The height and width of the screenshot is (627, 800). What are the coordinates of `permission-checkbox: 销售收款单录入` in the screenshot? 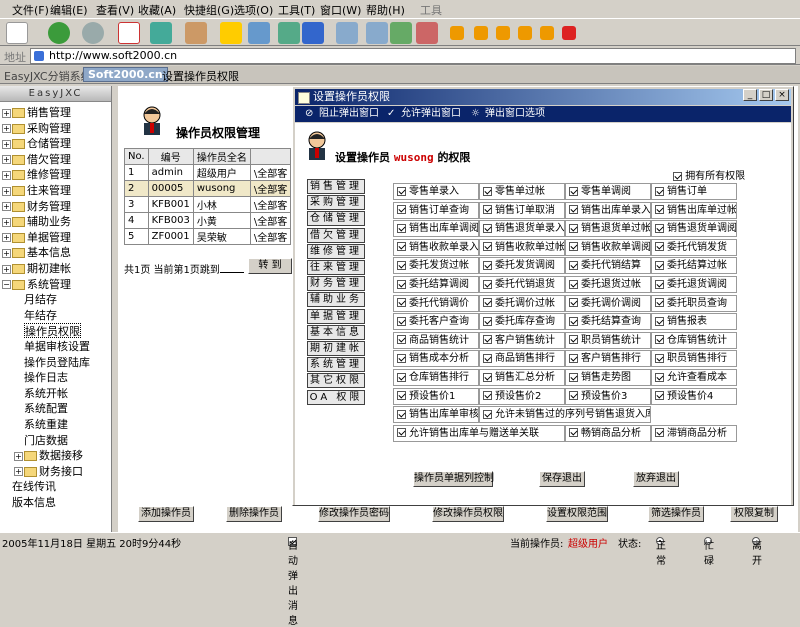 It's located at (436, 247).